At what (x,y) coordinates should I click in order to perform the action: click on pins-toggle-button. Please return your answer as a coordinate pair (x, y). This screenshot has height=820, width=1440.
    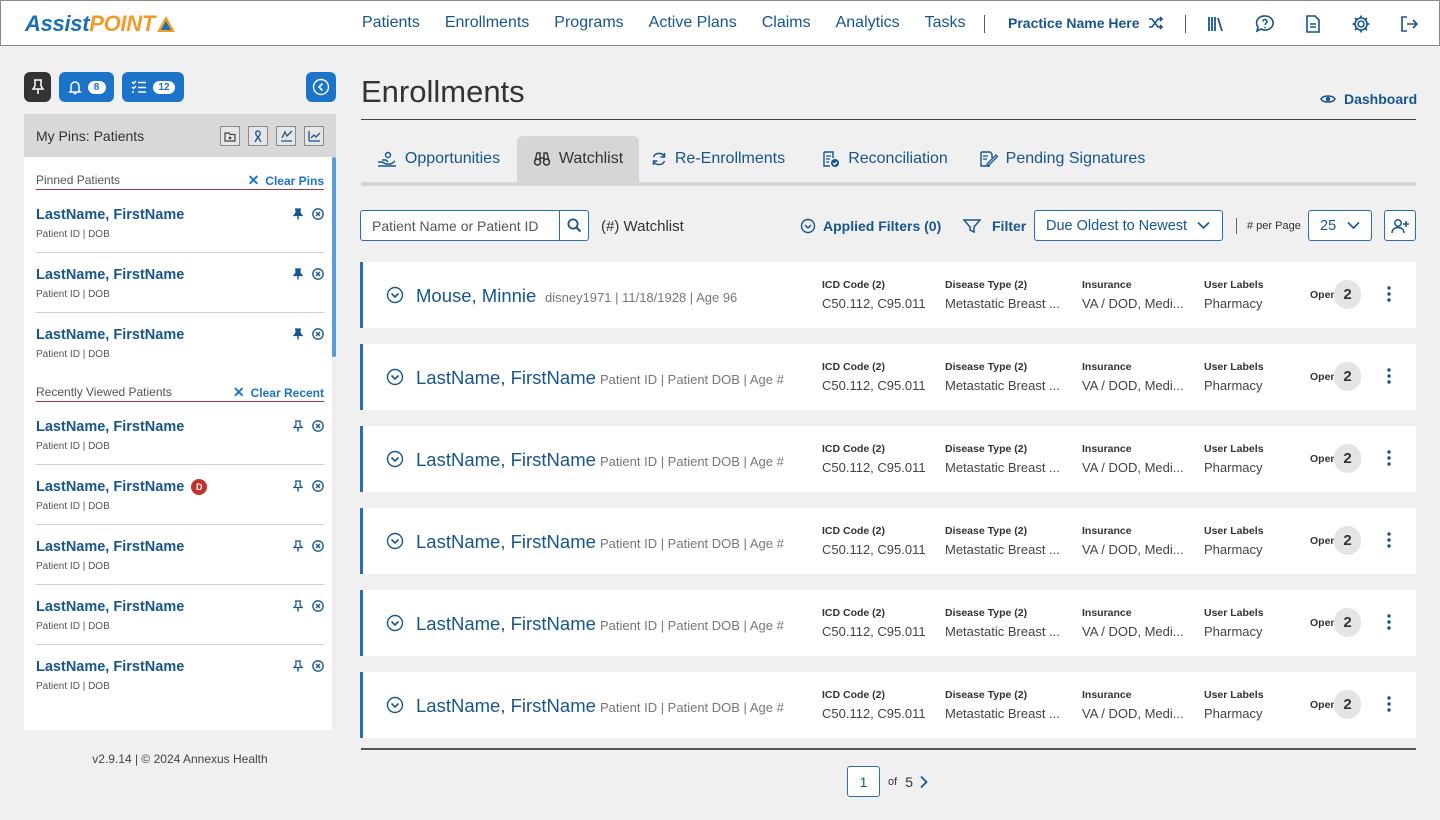
    Looking at the image, I should click on (37, 87).